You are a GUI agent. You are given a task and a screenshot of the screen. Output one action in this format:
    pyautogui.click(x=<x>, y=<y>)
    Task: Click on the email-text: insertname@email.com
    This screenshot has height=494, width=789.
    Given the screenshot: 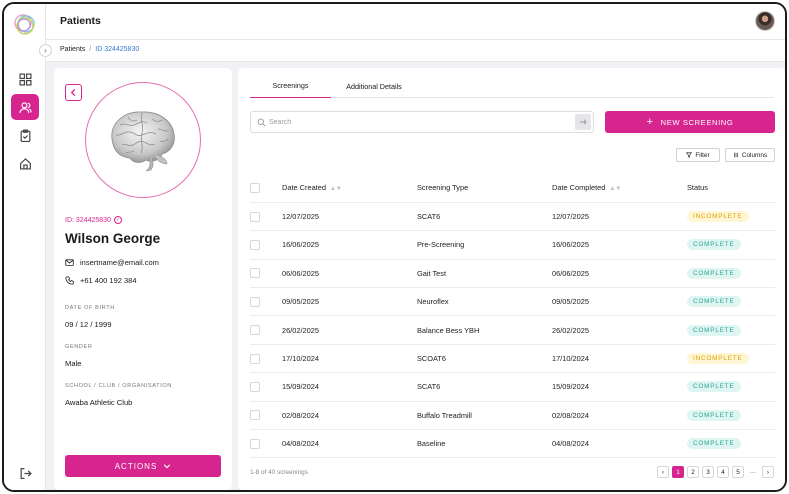 What is the action you would take?
    pyautogui.click(x=119, y=262)
    